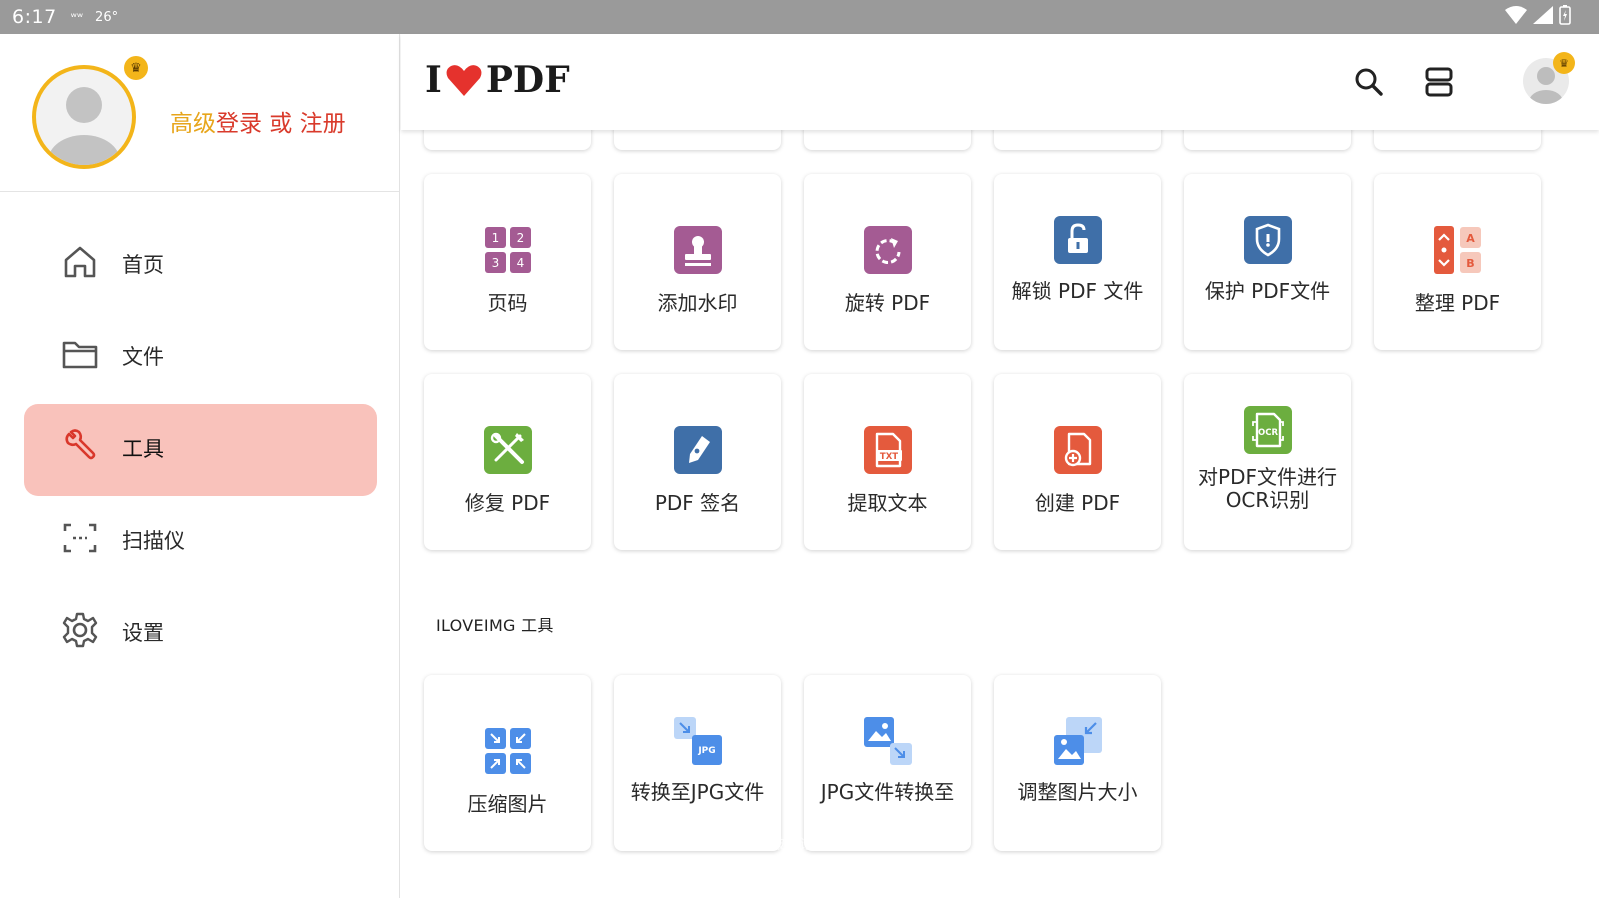 The height and width of the screenshot is (898, 1599). Describe the element at coordinates (496, 263) in the screenshot. I see `svg-text: 3` at that location.